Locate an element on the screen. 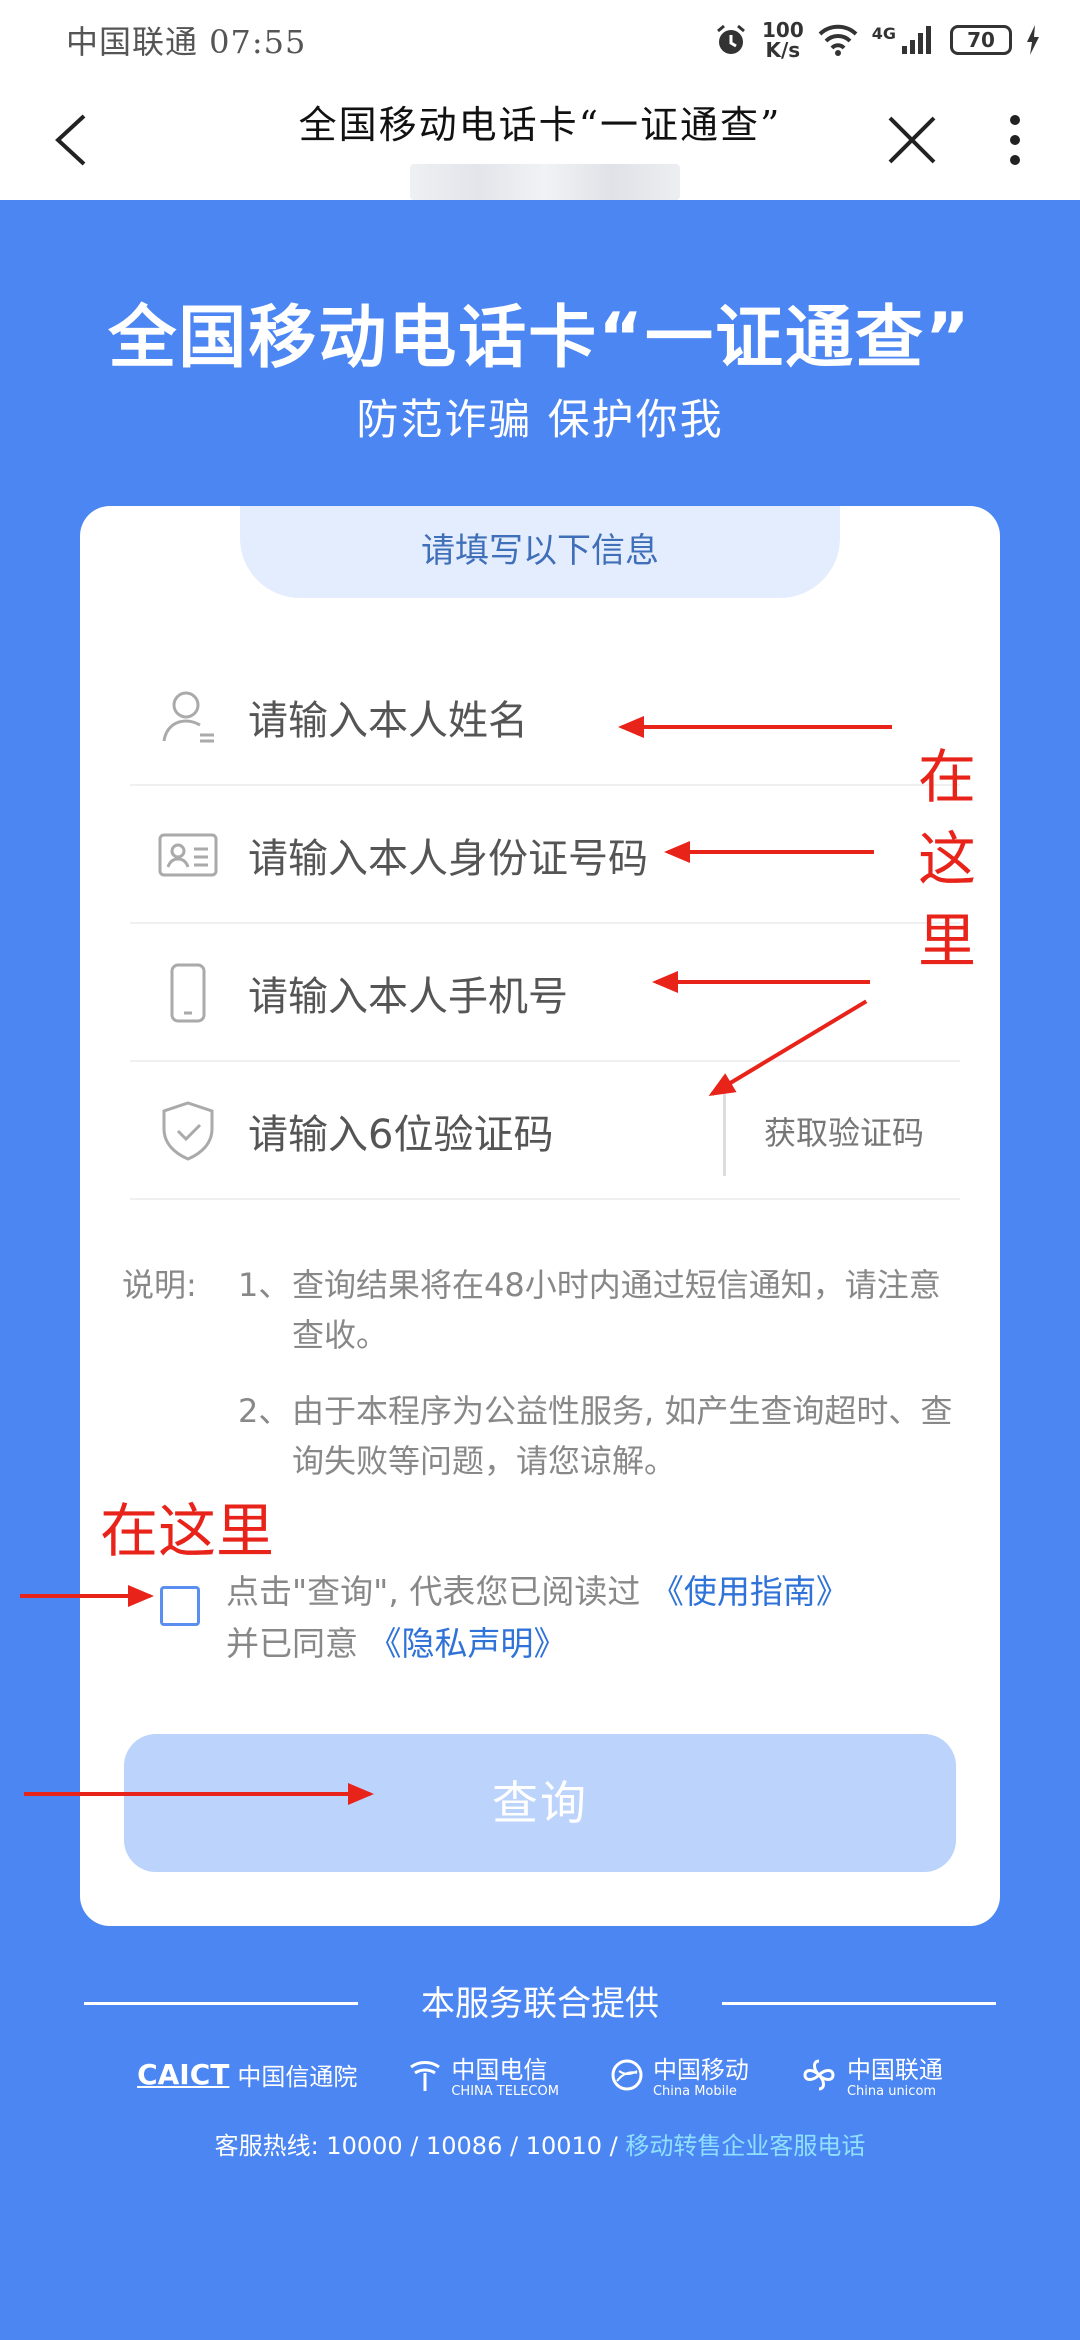 The width and height of the screenshot is (1080, 2340). form-header: 请填写以下信息 is located at coordinates (540, 552).